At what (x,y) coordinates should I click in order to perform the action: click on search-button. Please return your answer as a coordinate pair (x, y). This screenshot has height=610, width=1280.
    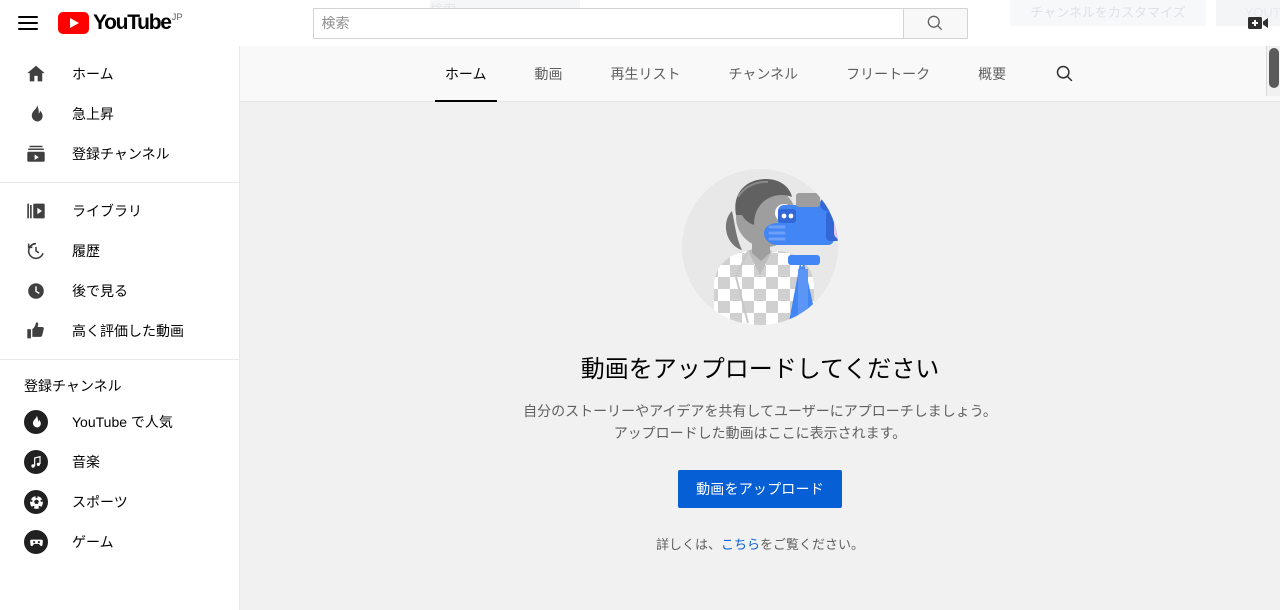
    Looking at the image, I should click on (935, 23).